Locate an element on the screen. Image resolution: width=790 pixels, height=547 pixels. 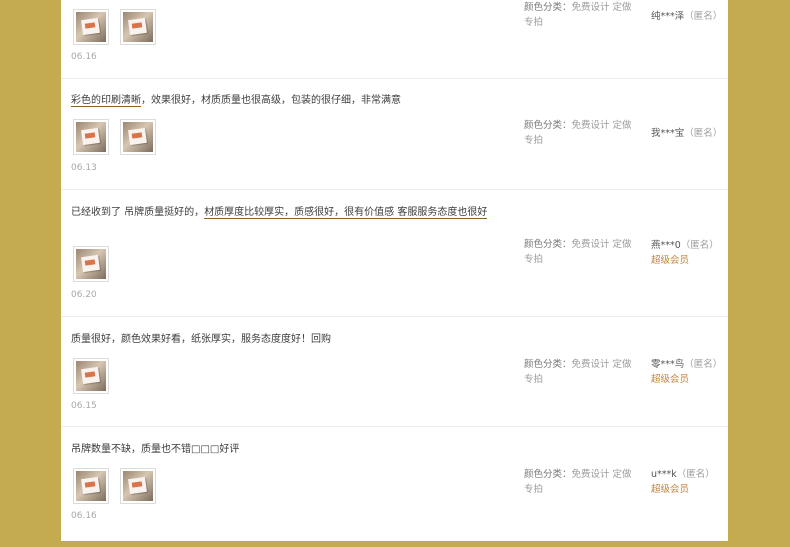
review-comment: 吊牌数量不缺，质量也不错□□□好评 is located at coordinates (281, 449).